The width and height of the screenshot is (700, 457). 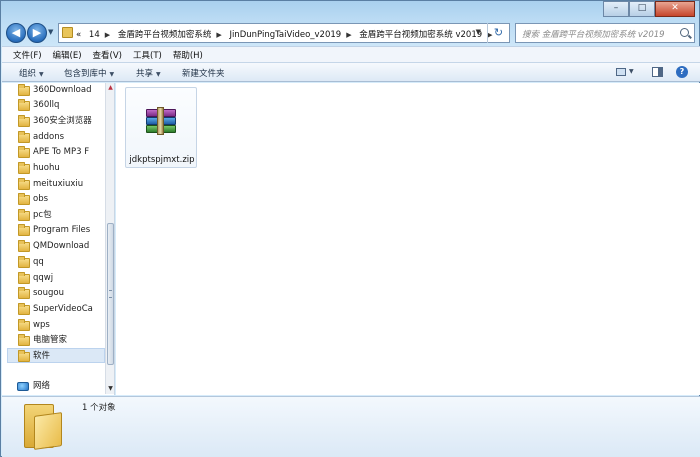 I want to click on sidebar-item-label: QMDownload, so click(x=61, y=246).